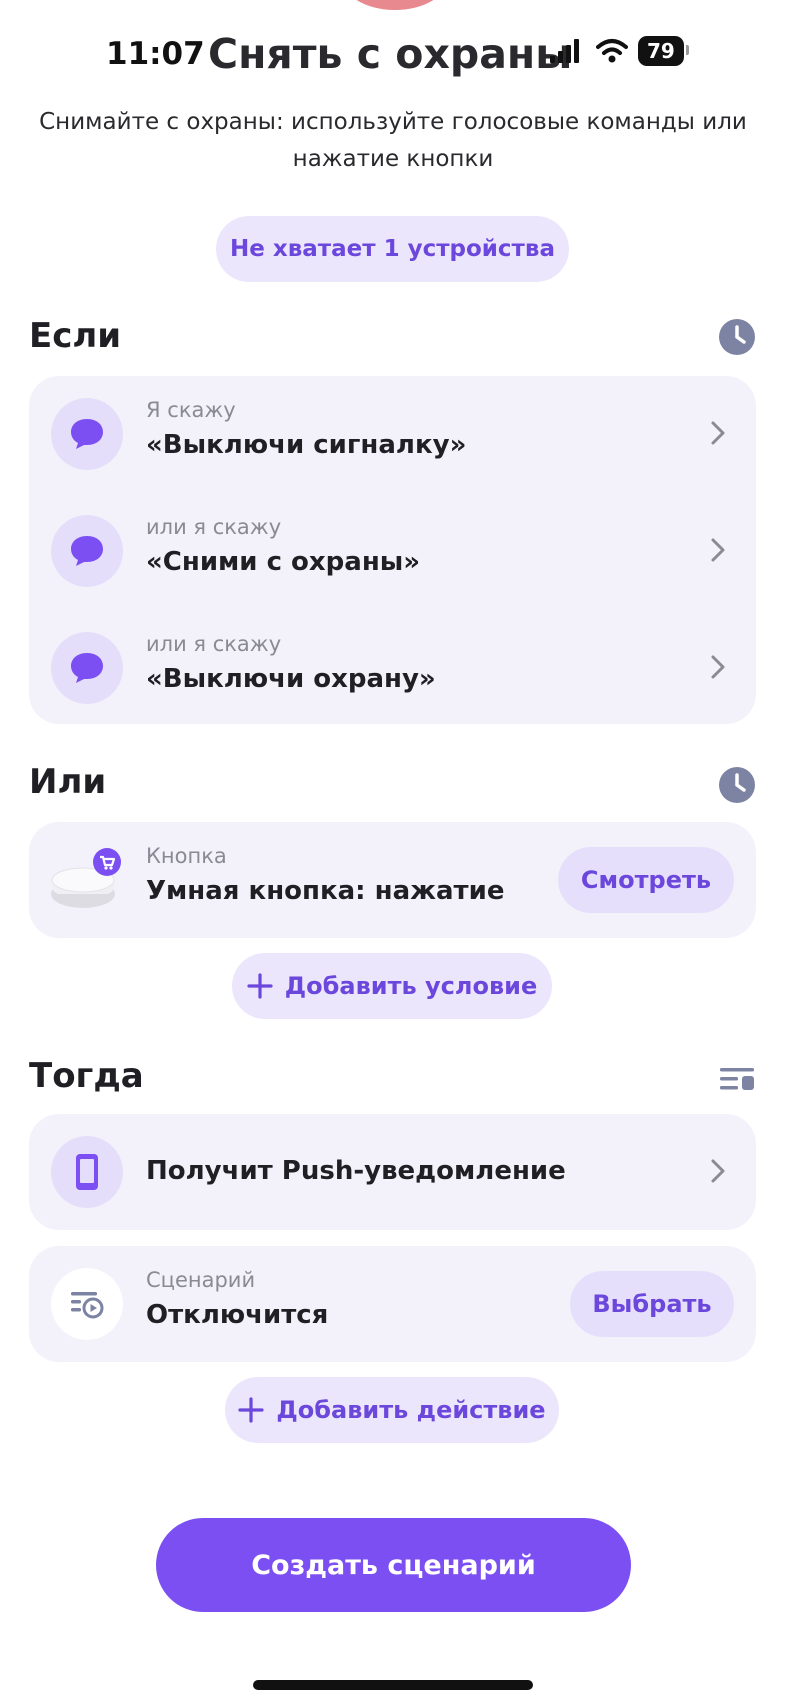 This screenshot has width=786, height=1704. I want to click on voice-condition-row: или я скажу «Выключи охрану», so click(392, 668).